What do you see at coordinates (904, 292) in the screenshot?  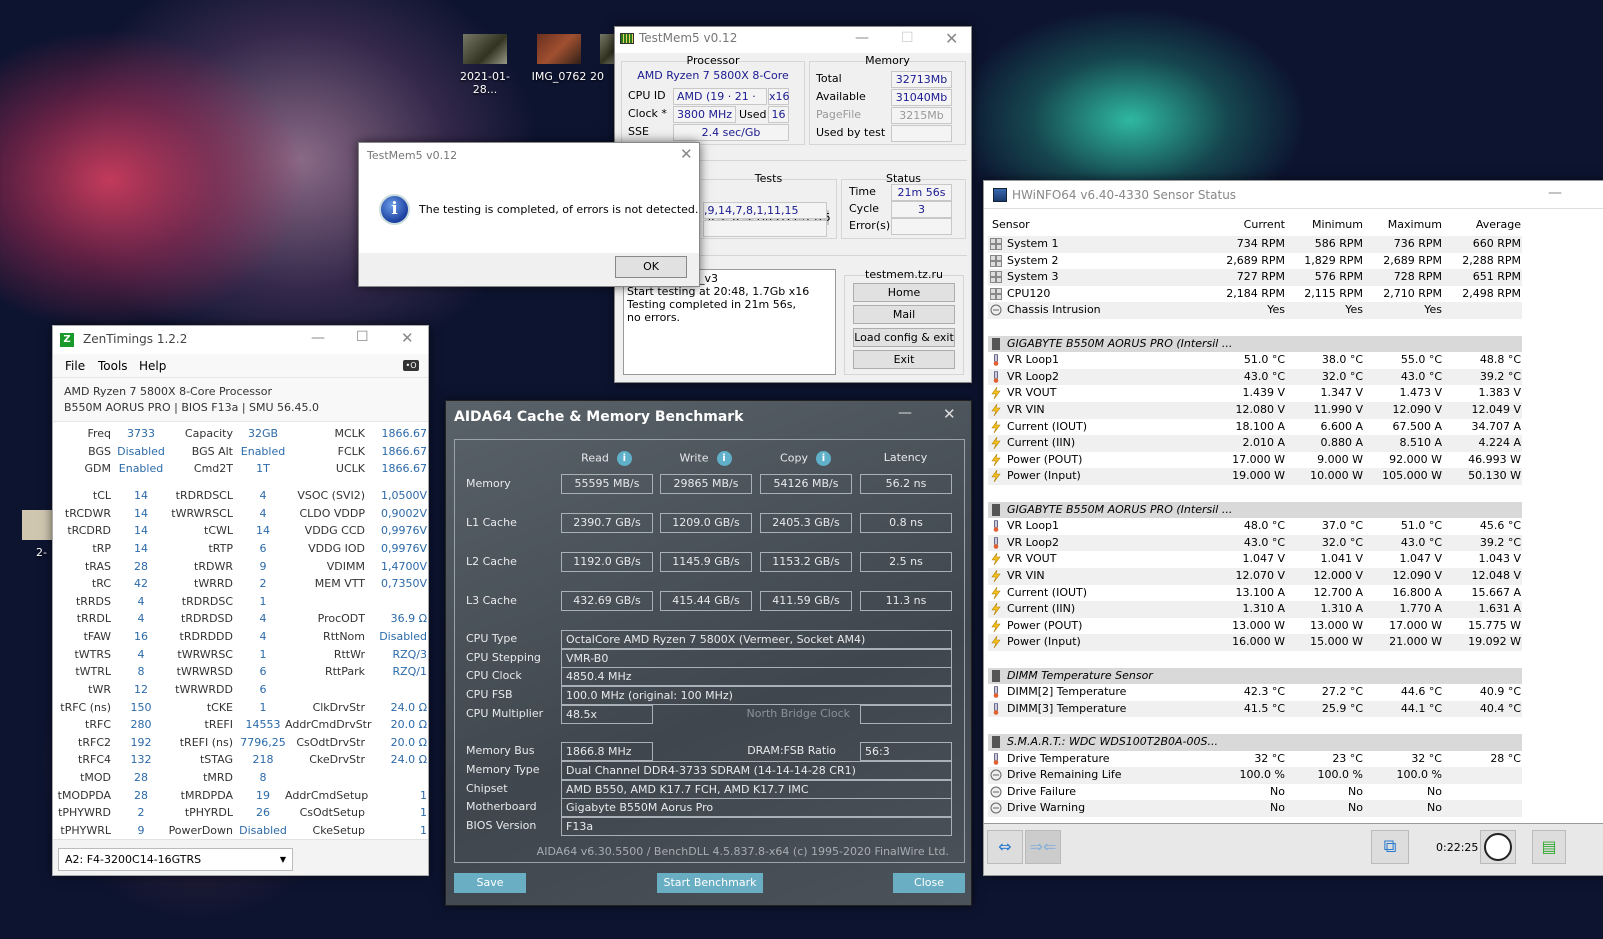 I see `home-button: Home` at bounding box center [904, 292].